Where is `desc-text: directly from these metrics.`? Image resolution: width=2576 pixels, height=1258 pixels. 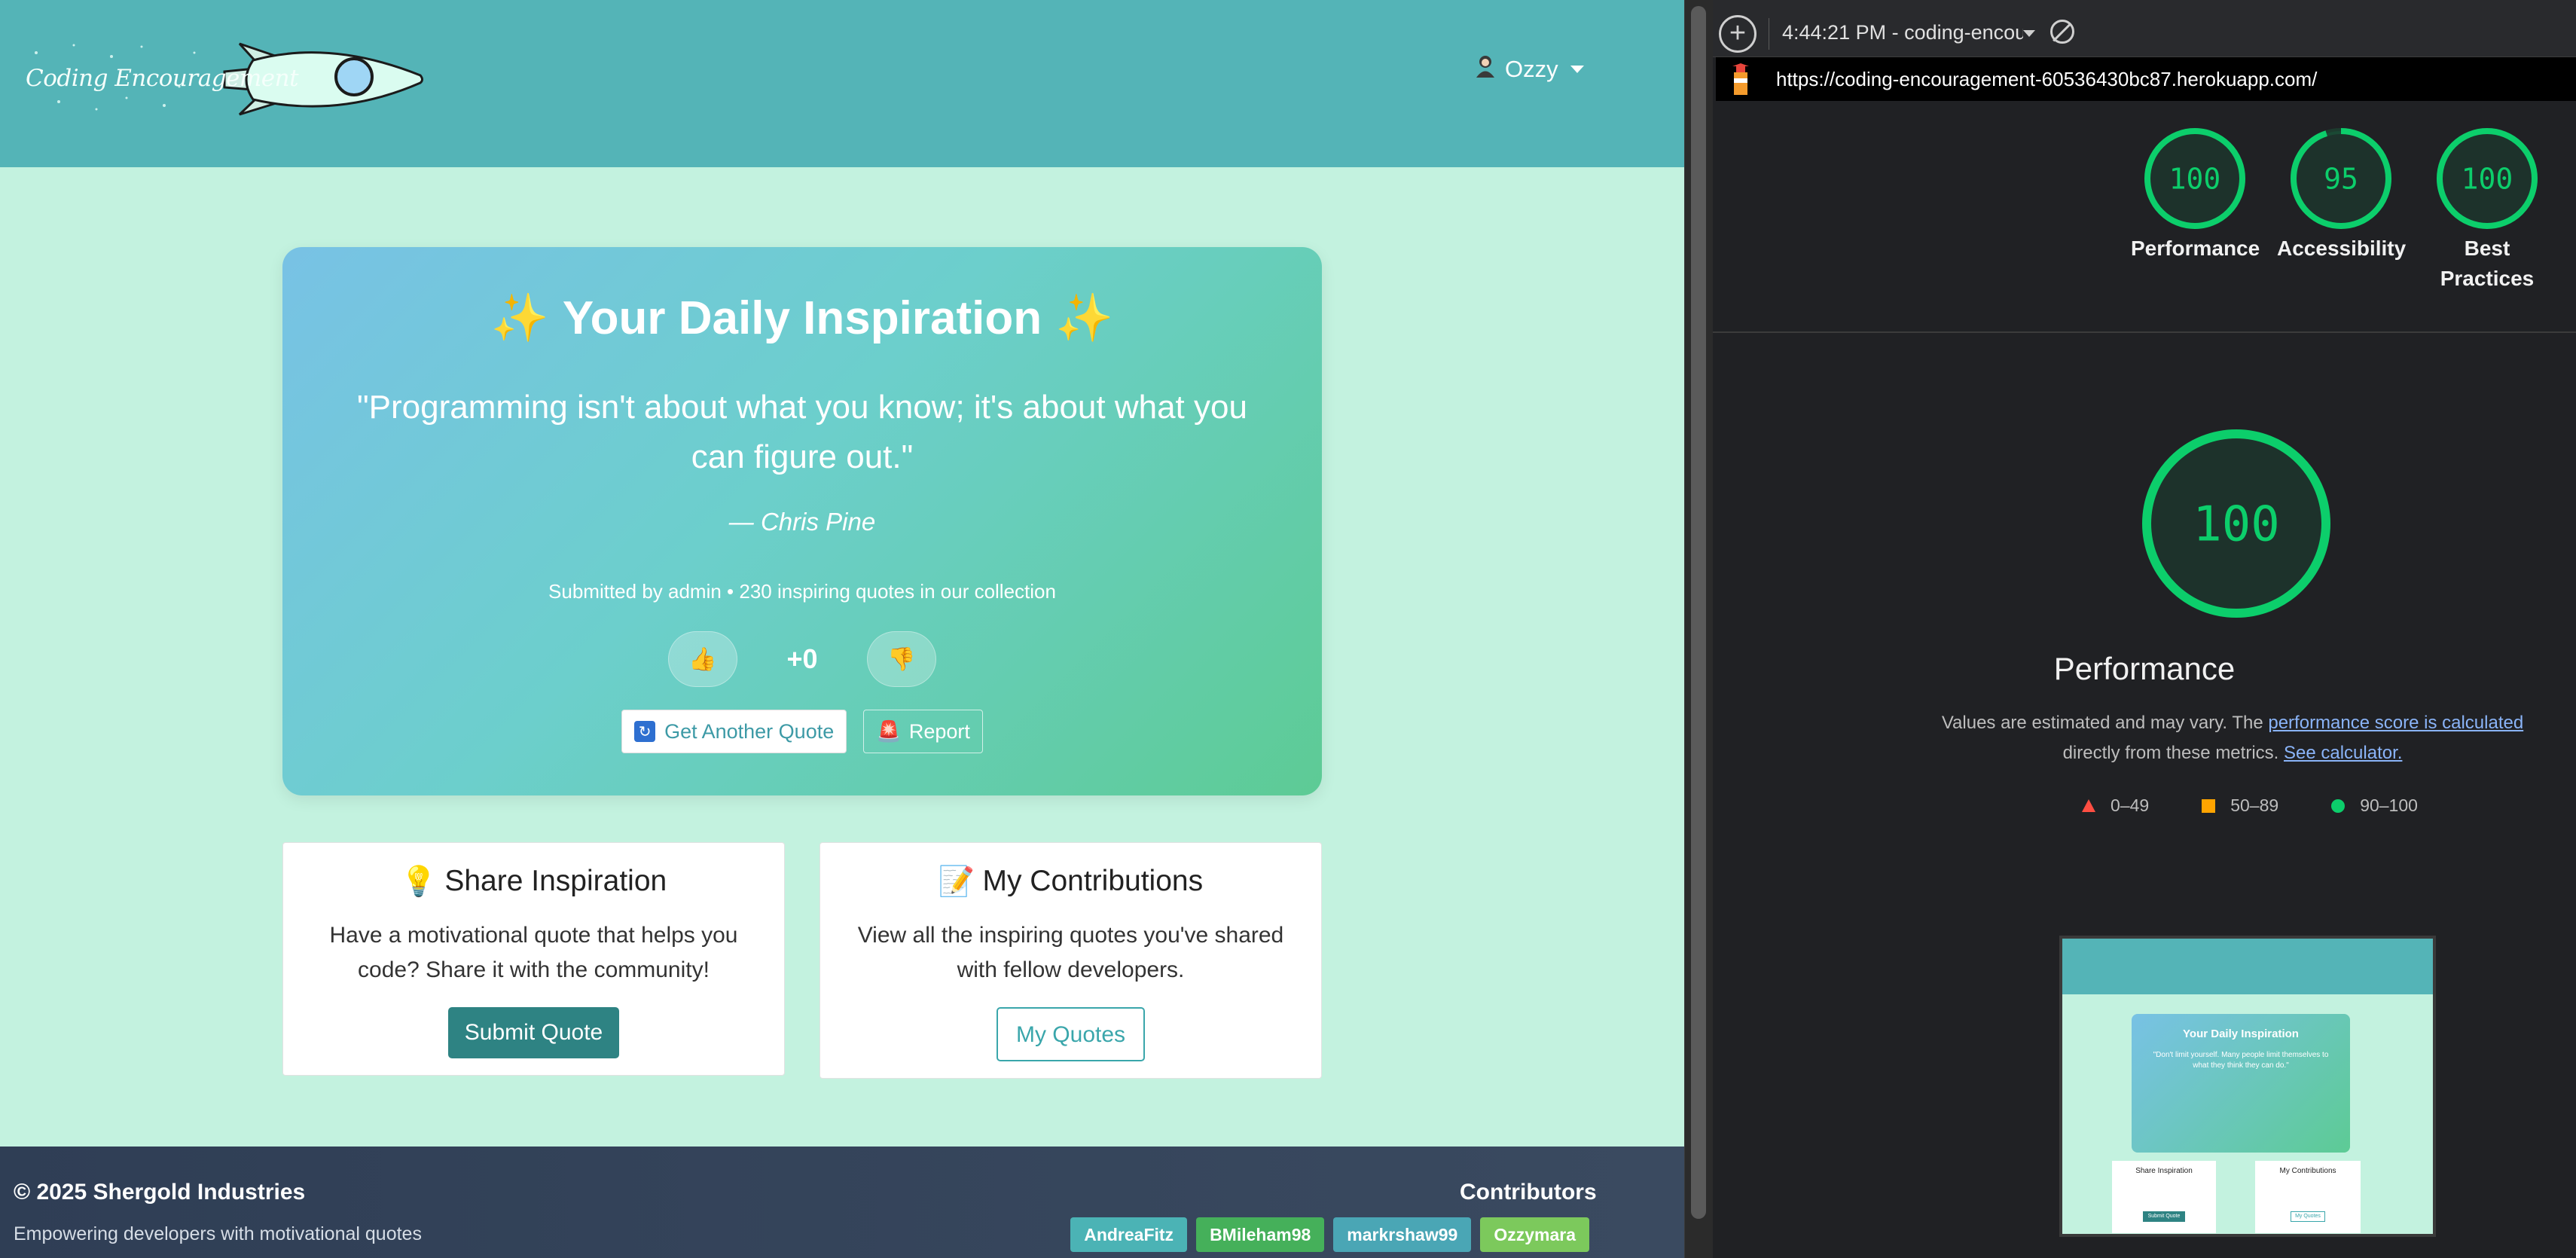
desc-text: directly from these metrics. is located at coordinates (2173, 753).